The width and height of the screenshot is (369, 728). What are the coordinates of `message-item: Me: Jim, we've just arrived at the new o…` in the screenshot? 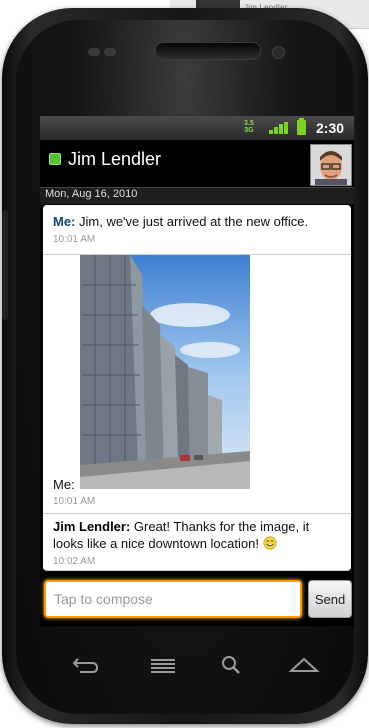 It's located at (197, 230).